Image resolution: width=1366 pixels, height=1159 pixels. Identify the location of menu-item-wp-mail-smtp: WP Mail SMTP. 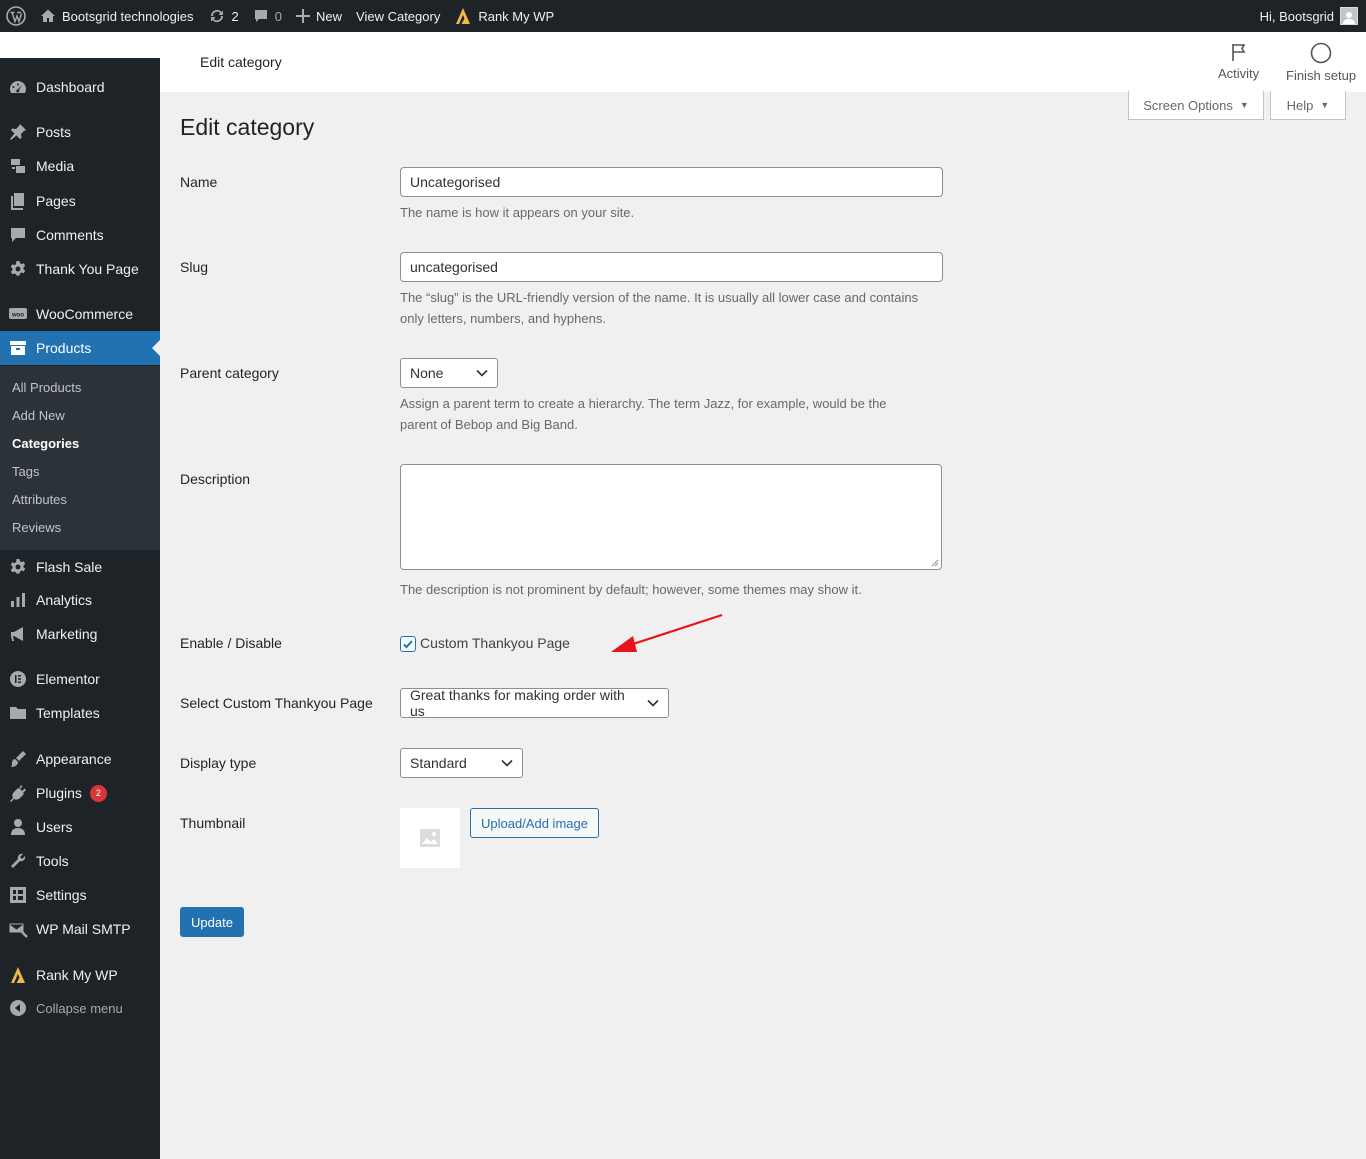
(80, 929).